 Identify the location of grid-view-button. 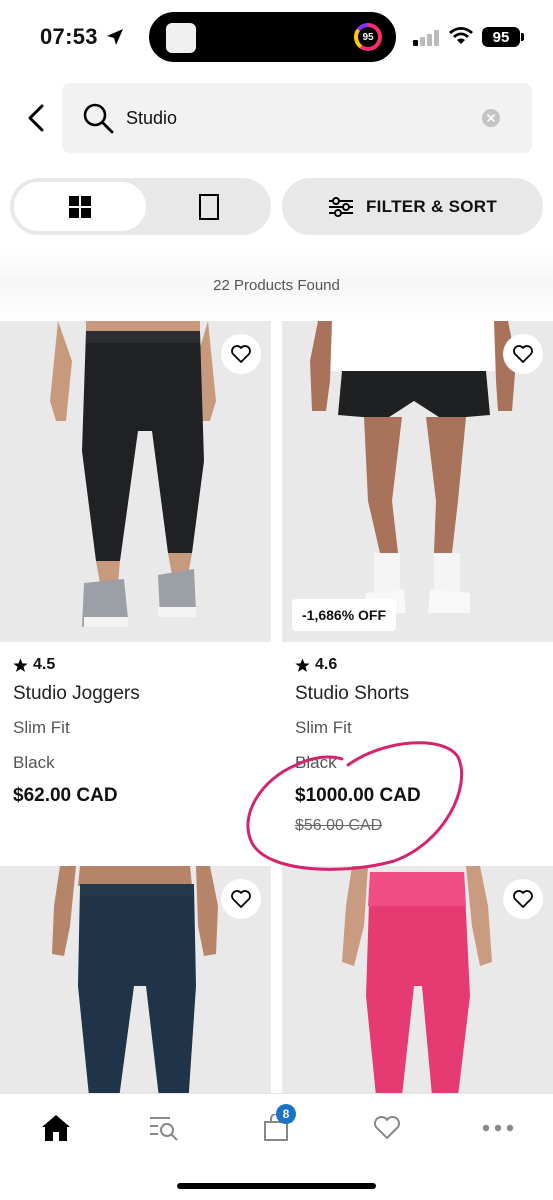
(80, 206).